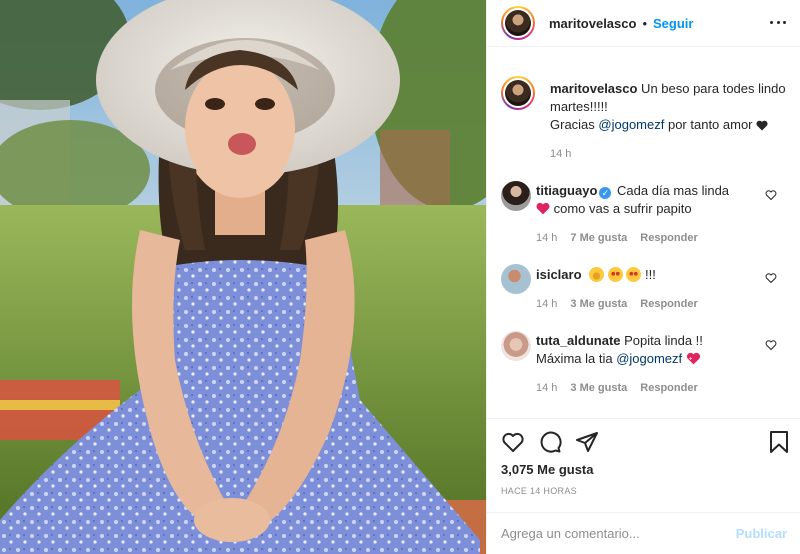 This screenshot has height=554, width=800. What do you see at coordinates (574, 124) in the screenshot?
I see `caption-text-line2: Gracias` at bounding box center [574, 124].